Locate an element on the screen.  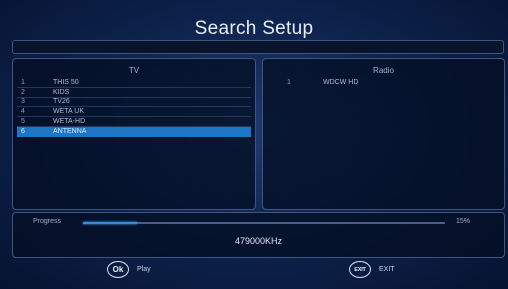
play-label: Play is located at coordinates (144, 269).